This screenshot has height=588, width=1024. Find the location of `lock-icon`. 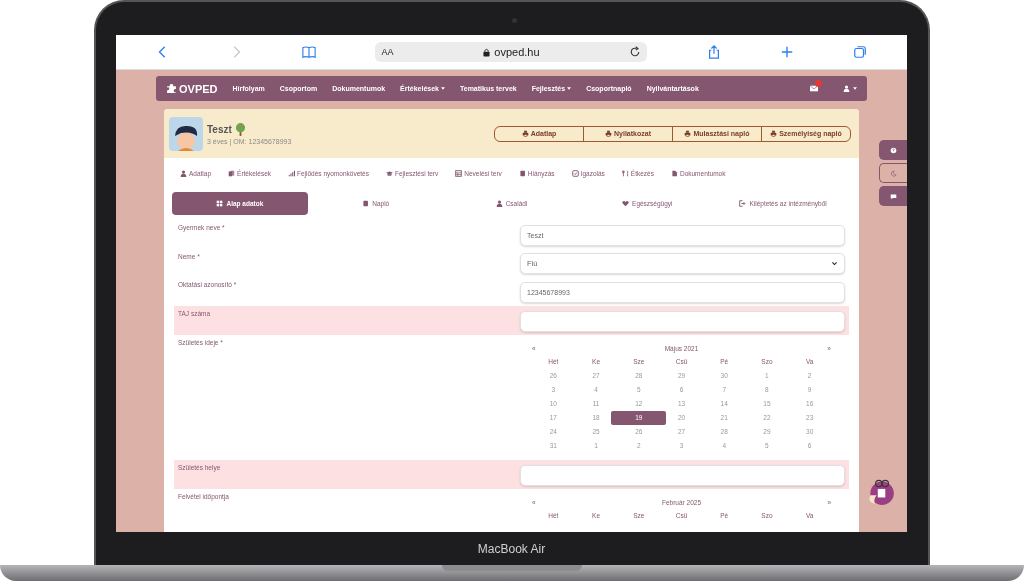

lock-icon is located at coordinates (487, 52).